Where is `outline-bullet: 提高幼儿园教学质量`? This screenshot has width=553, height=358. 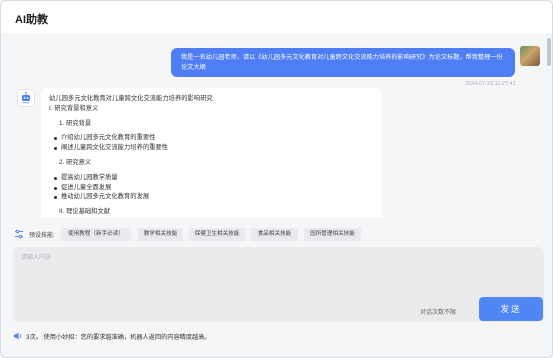 outline-bullet: 提高幼儿园教学质量 is located at coordinates (211, 178).